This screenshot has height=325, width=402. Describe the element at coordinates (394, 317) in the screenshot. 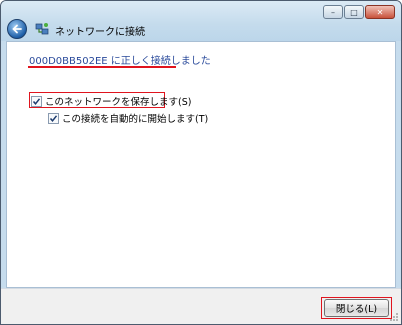

I see `resize-grip-icon` at that location.